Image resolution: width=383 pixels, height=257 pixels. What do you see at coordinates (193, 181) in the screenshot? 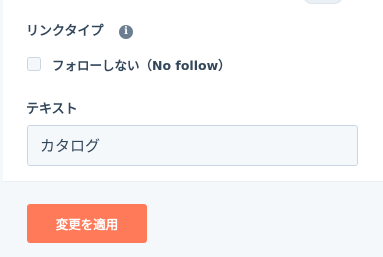
I see `footer-divider` at bounding box center [193, 181].